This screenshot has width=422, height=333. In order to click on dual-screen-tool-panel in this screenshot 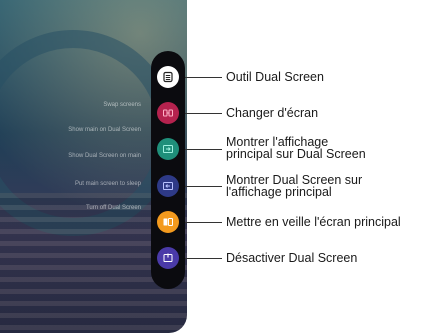, I will do `click(168, 170)`.